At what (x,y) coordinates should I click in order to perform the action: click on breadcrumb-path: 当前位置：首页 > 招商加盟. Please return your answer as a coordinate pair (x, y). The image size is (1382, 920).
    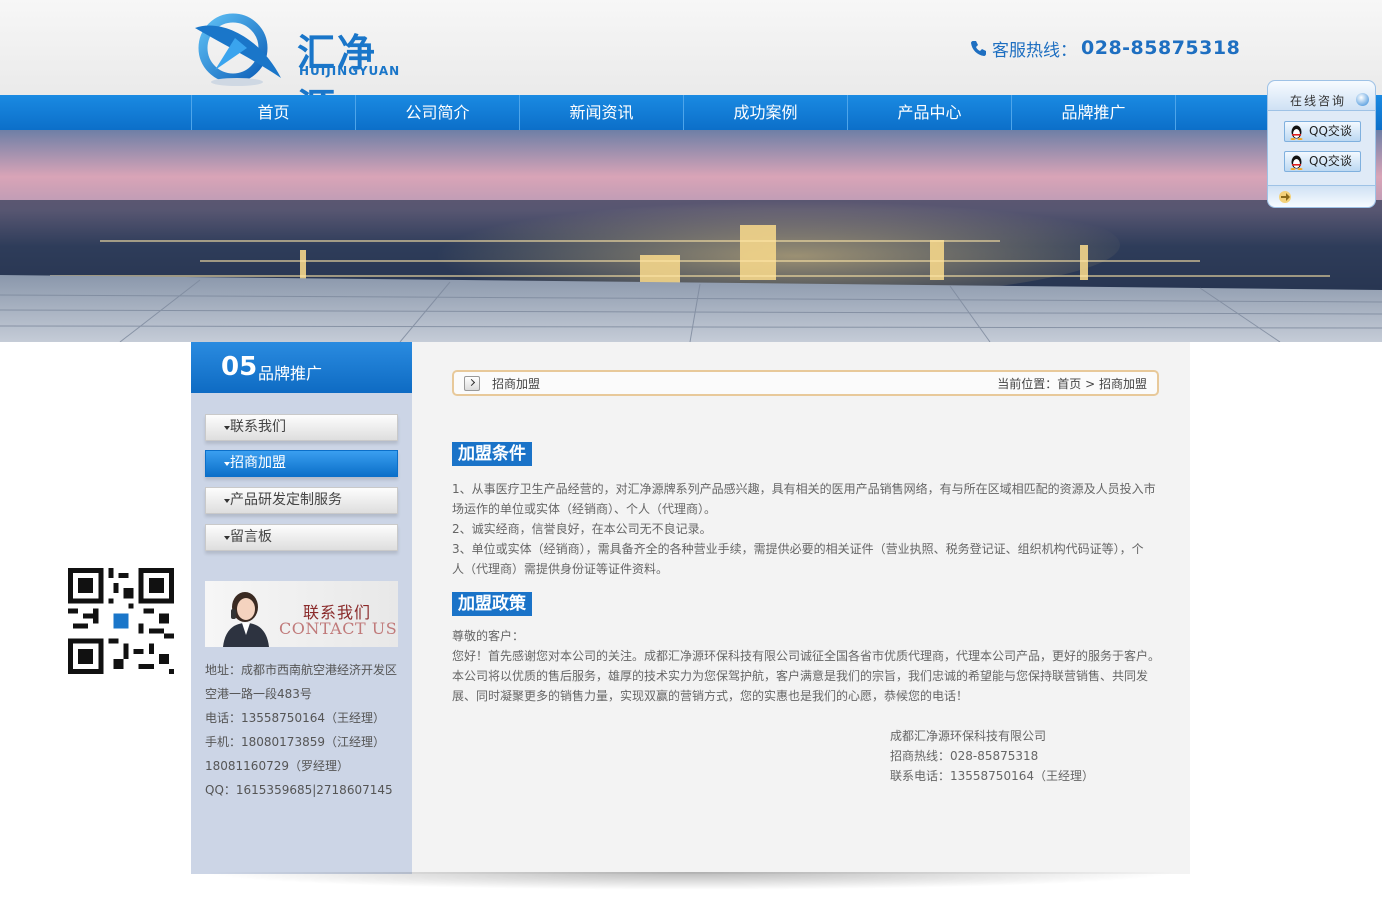
    Looking at the image, I should click on (1072, 383).